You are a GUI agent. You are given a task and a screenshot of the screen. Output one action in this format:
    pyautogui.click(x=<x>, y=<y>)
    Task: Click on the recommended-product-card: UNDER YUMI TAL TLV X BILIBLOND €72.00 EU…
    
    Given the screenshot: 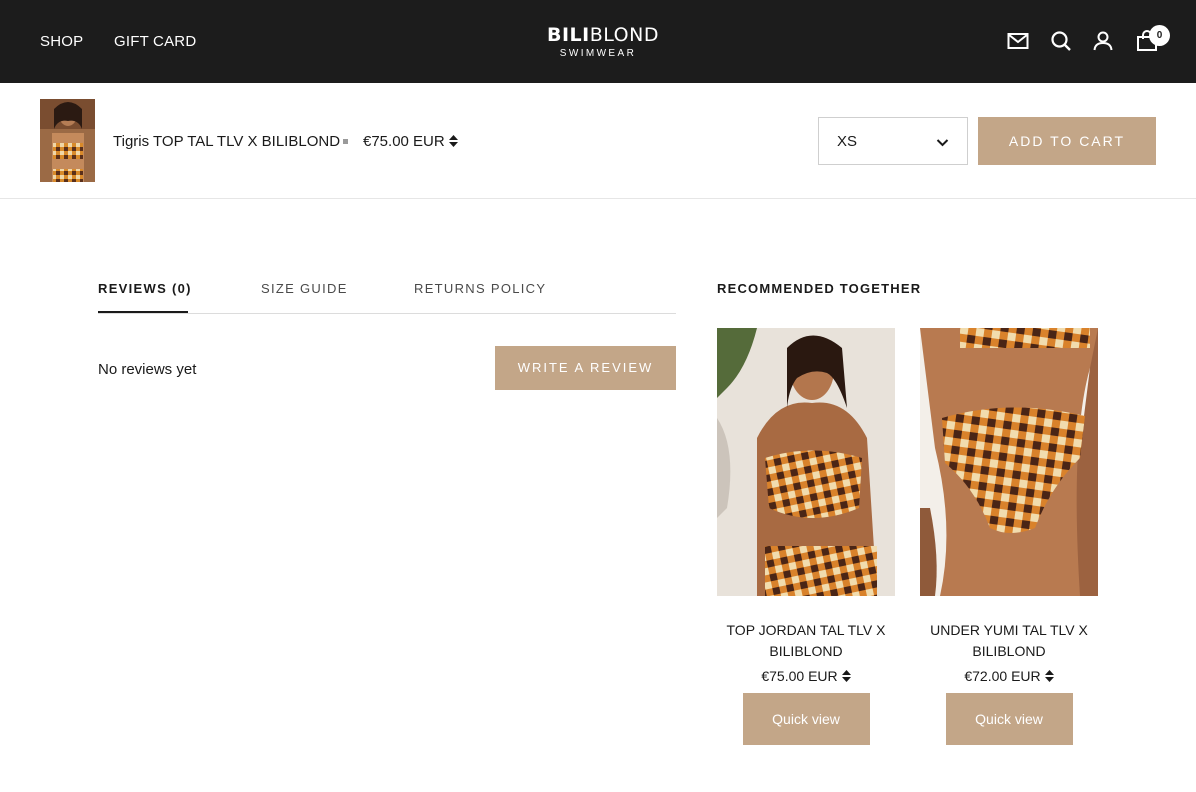 What is the action you would take?
    pyautogui.click(x=1009, y=536)
    